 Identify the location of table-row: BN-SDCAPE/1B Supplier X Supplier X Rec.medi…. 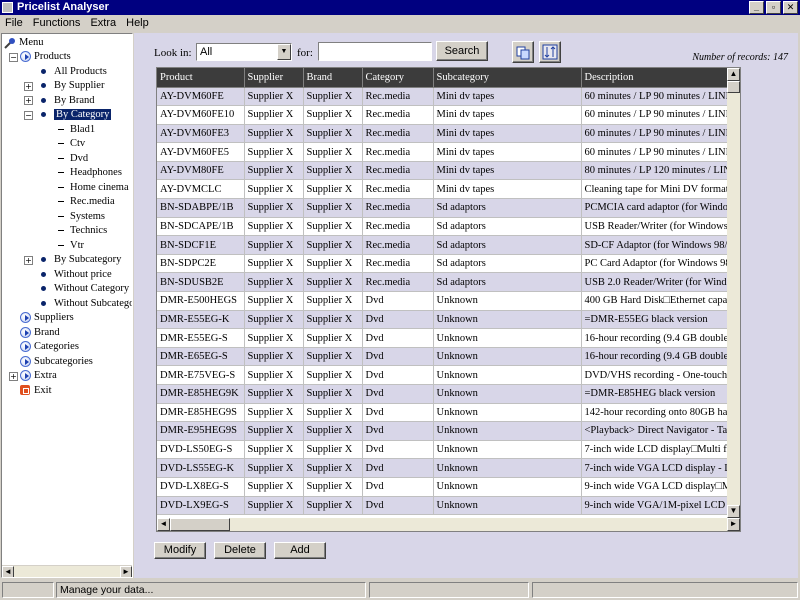
(448, 227).